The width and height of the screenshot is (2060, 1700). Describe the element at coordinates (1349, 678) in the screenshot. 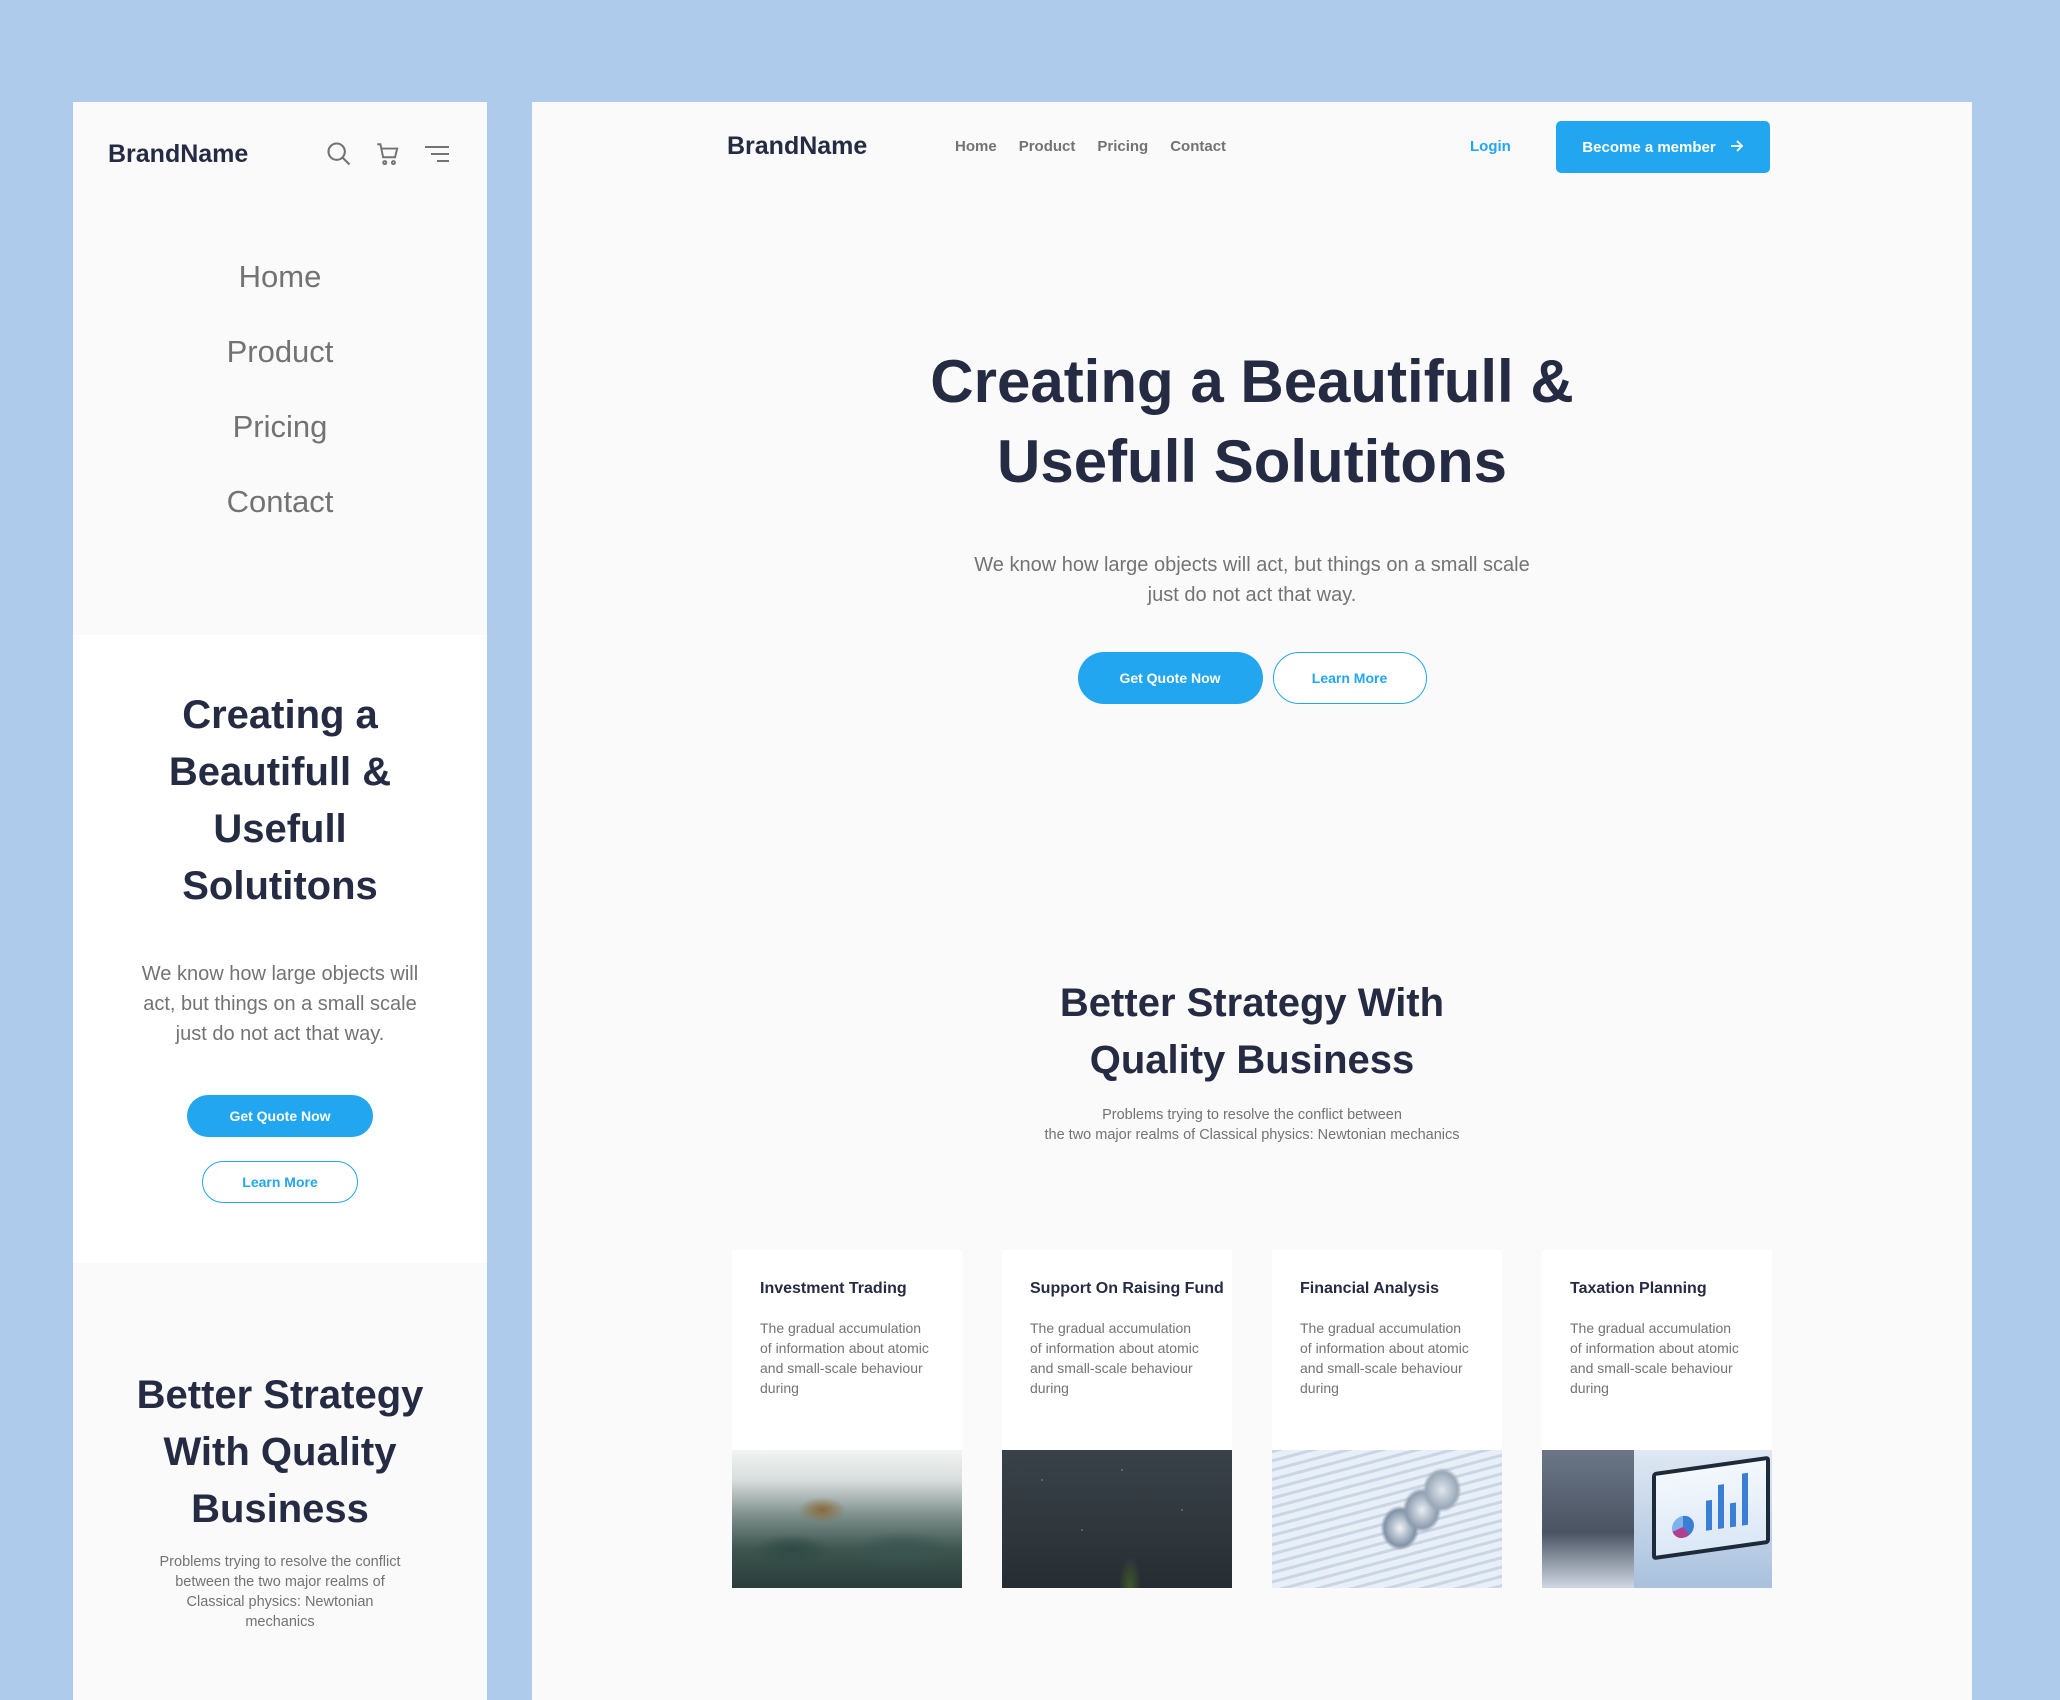

I see `learn-more-button: Learn More` at that location.